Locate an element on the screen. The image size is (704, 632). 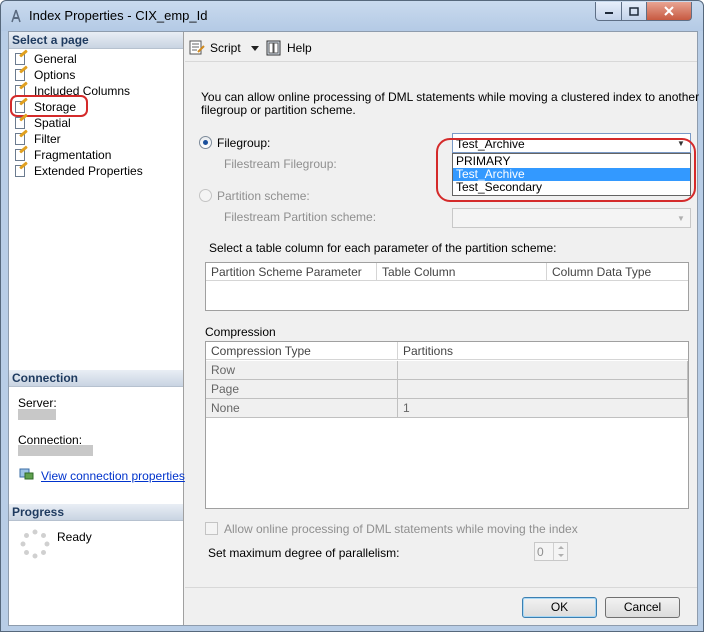
connection-value-redacted is located at coordinates (55, 450).